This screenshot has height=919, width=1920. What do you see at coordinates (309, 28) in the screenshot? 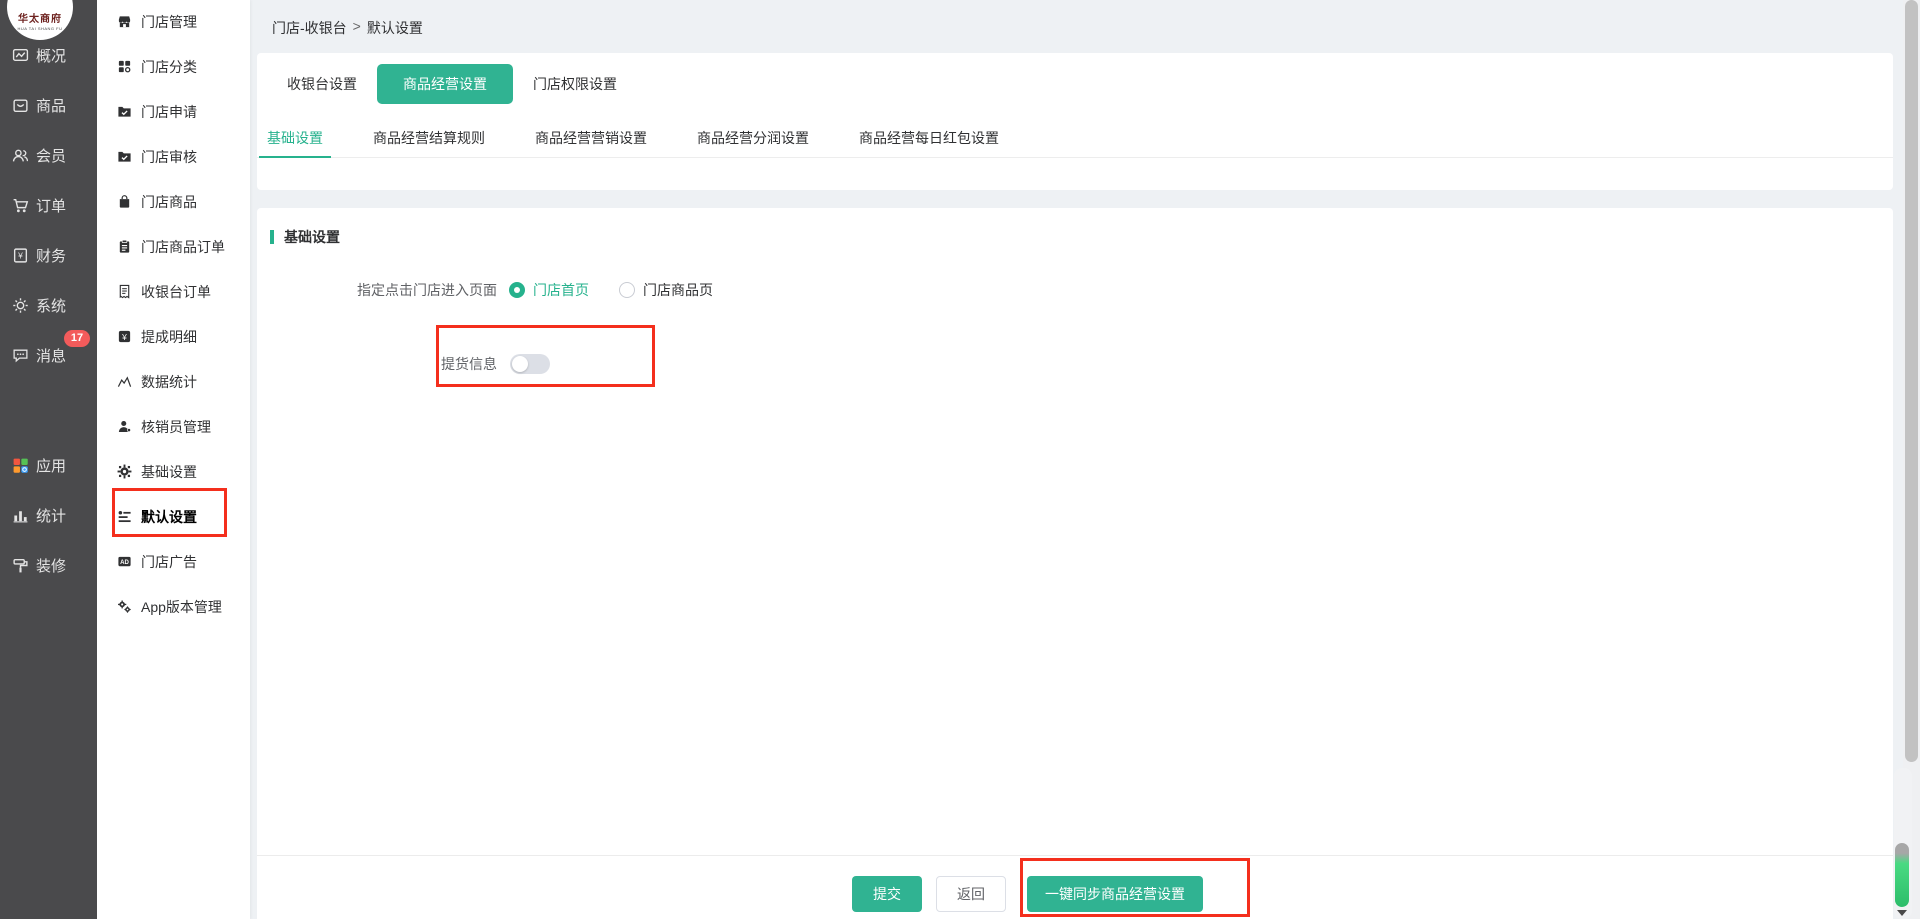
I see `breadcrumb-parent: 门店-收银台` at bounding box center [309, 28].